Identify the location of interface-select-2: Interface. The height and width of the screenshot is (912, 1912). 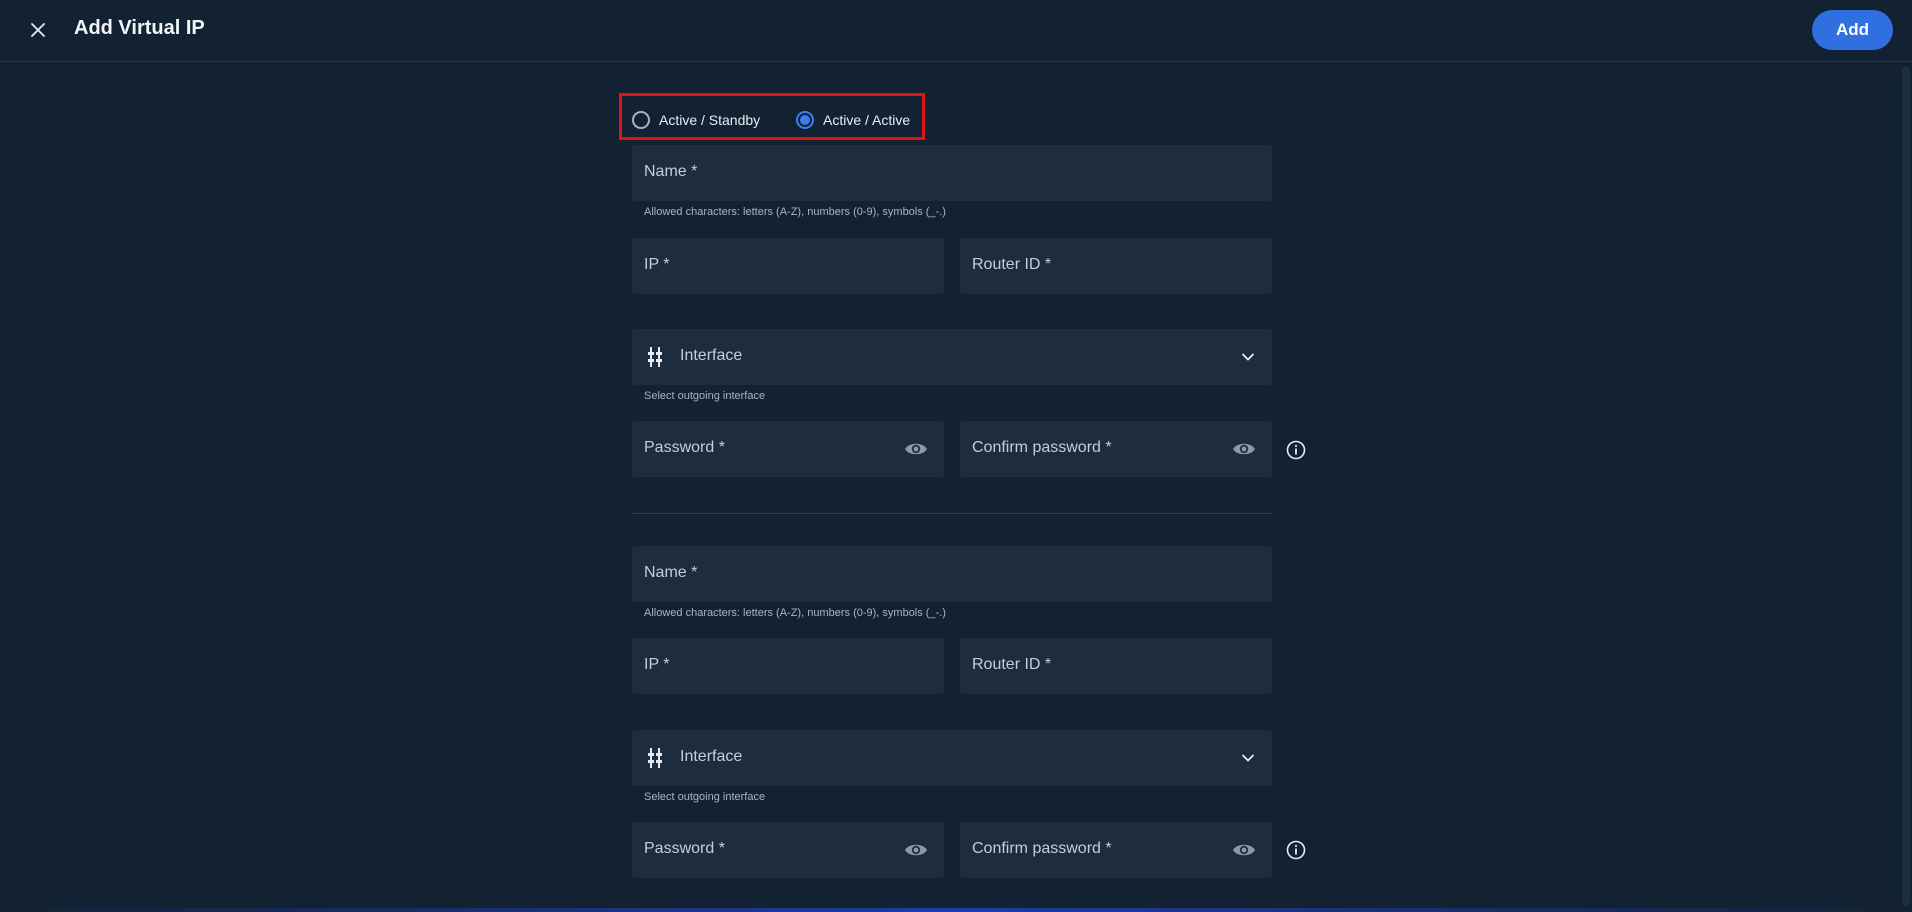
(952, 758).